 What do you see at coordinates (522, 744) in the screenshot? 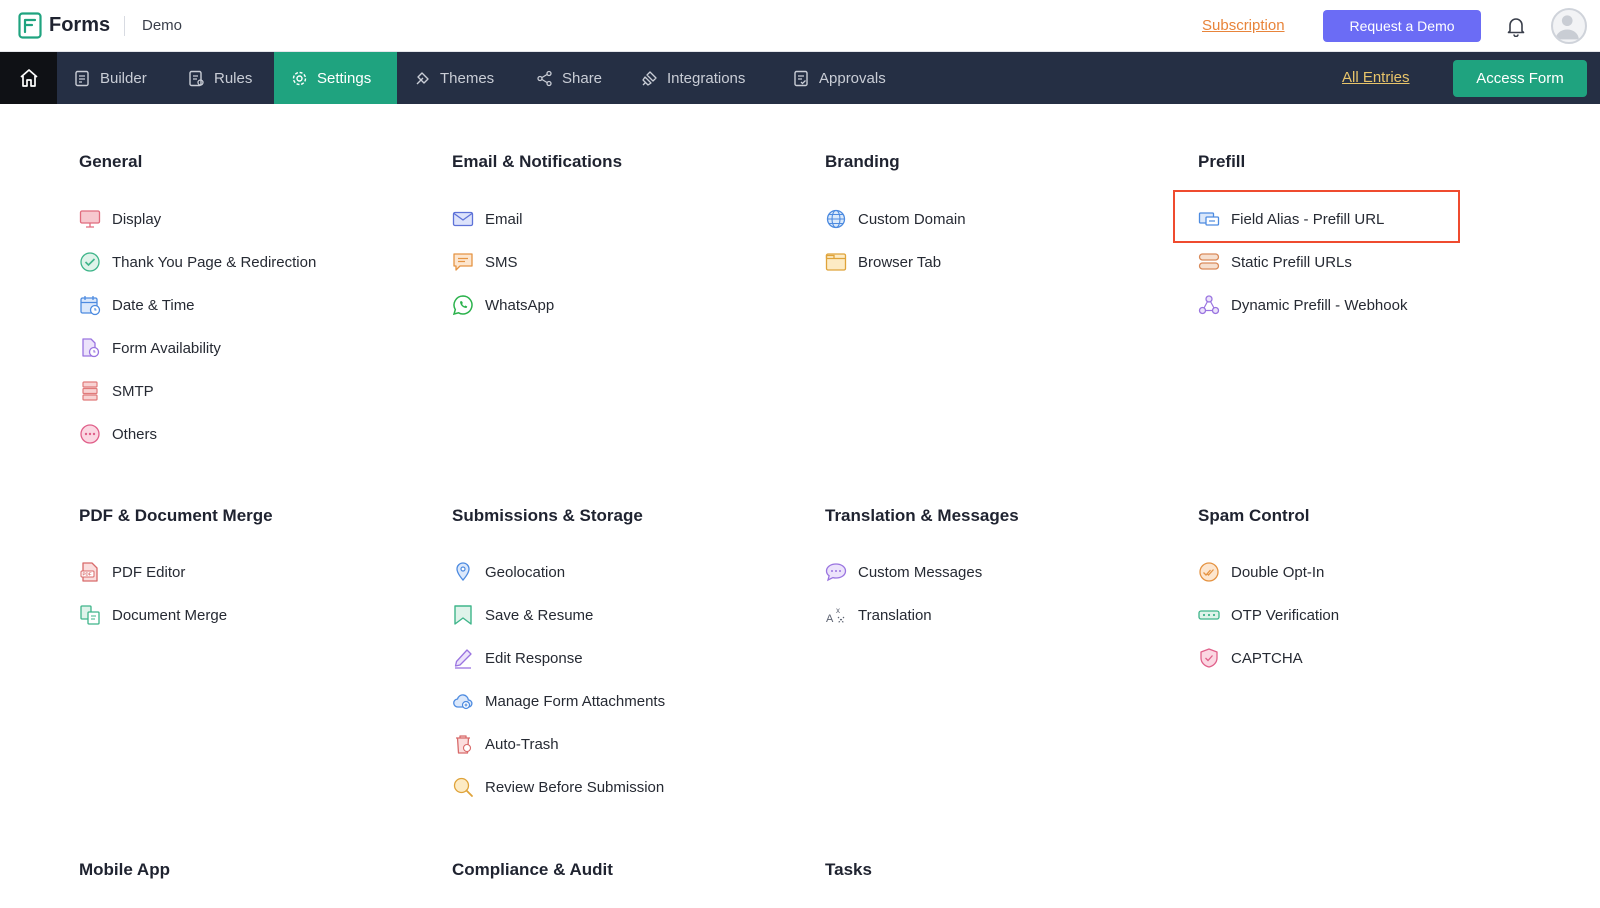
I see `setting-label: Auto-Trash` at bounding box center [522, 744].